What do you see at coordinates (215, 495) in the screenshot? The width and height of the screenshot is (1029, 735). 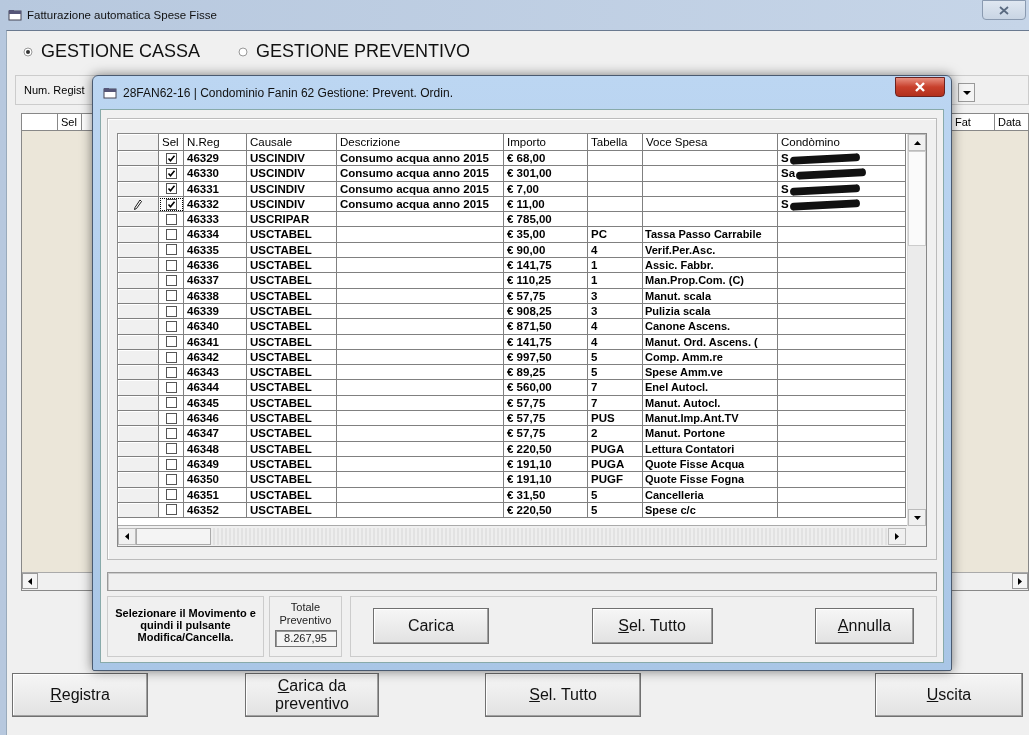 I see `table-cell: 46351` at bounding box center [215, 495].